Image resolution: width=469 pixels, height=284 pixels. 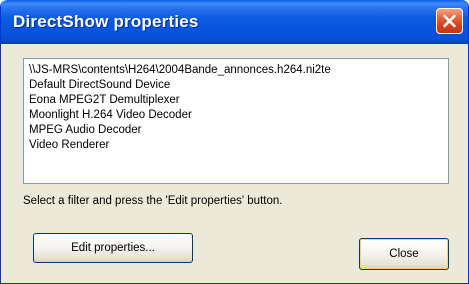 What do you see at coordinates (106, 21) in the screenshot?
I see `window-title: DirectShow properties` at bounding box center [106, 21].